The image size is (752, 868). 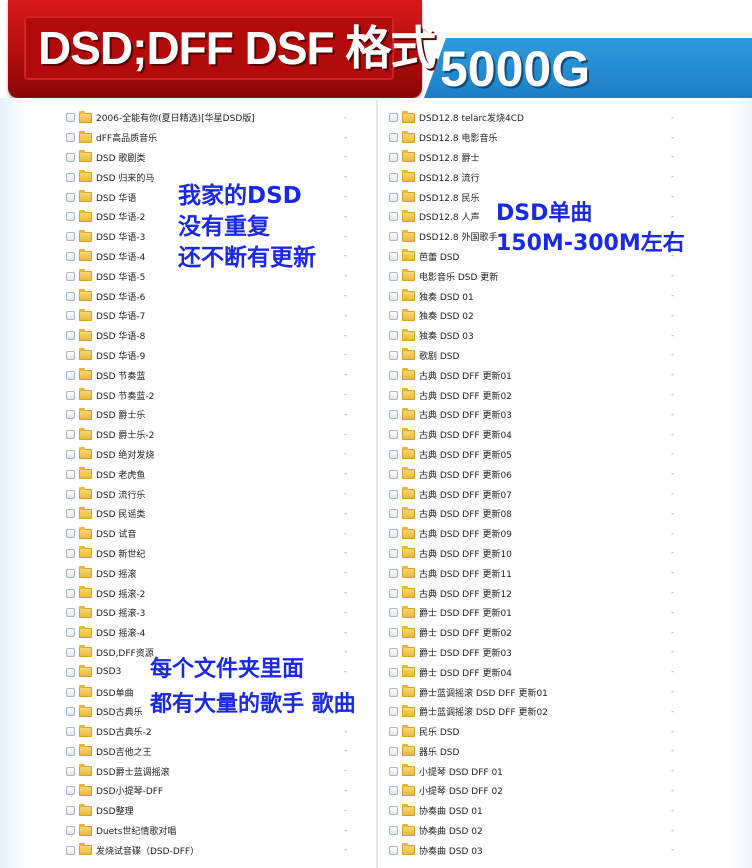 I want to click on folder-row: 古典 DSD DFF 更新10 -, so click(x=569, y=554).